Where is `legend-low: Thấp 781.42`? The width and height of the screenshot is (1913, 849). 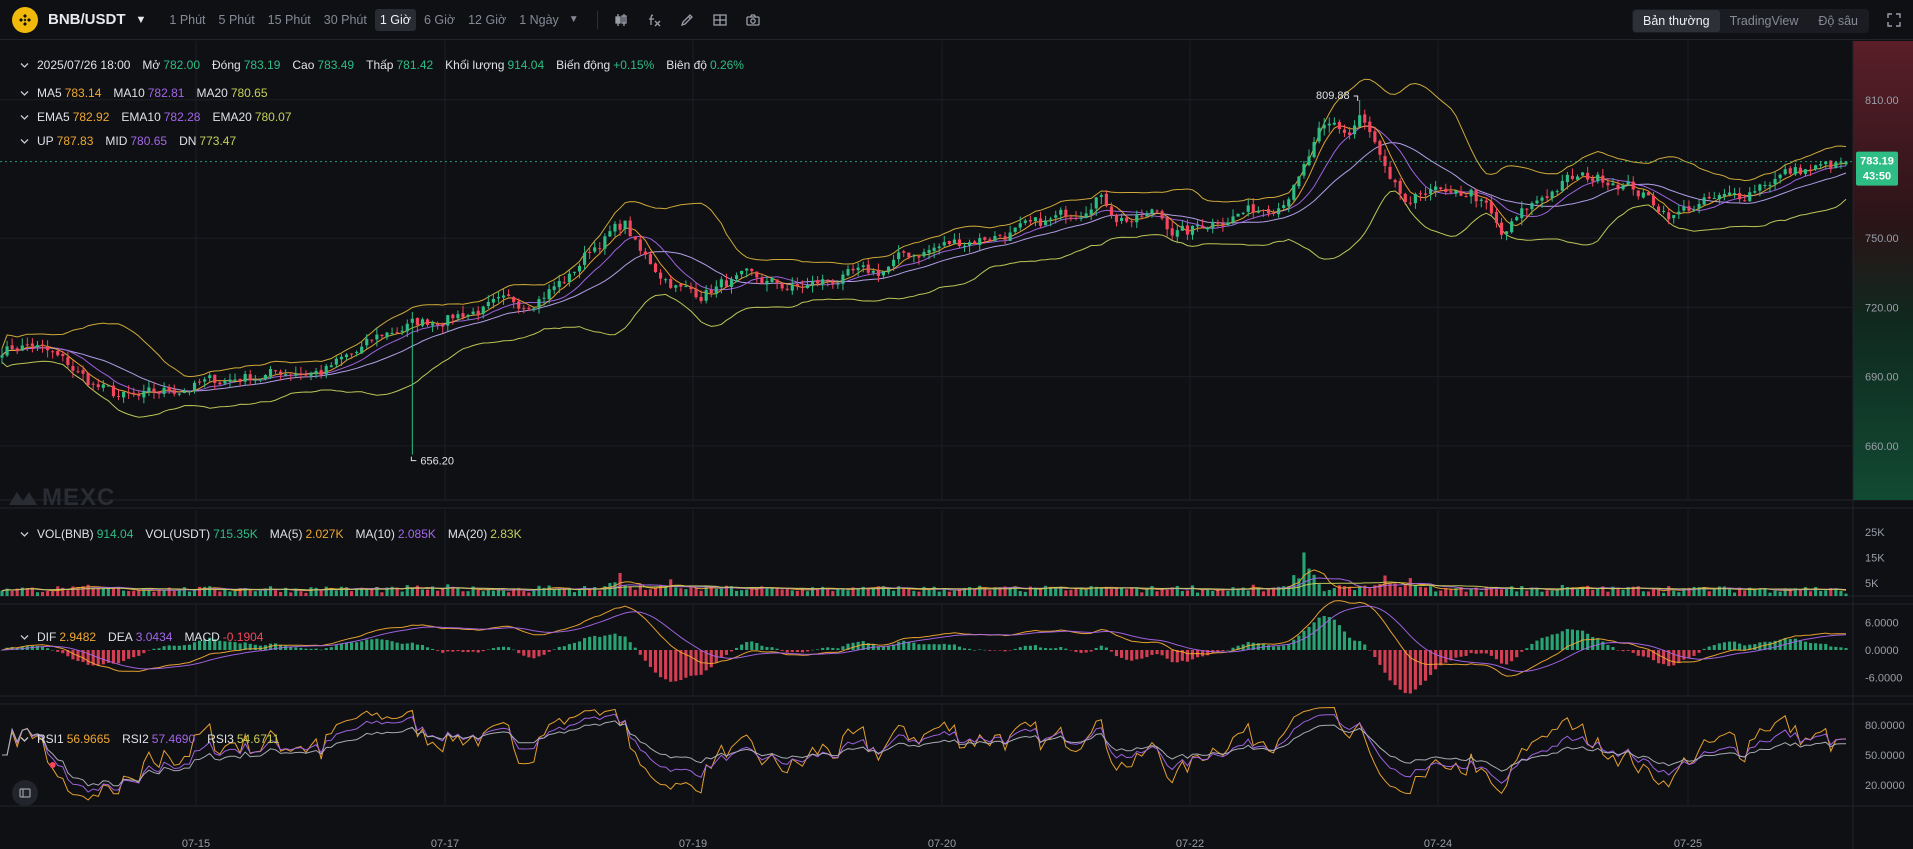
legend-low: Thấp 781.42 is located at coordinates (401, 65).